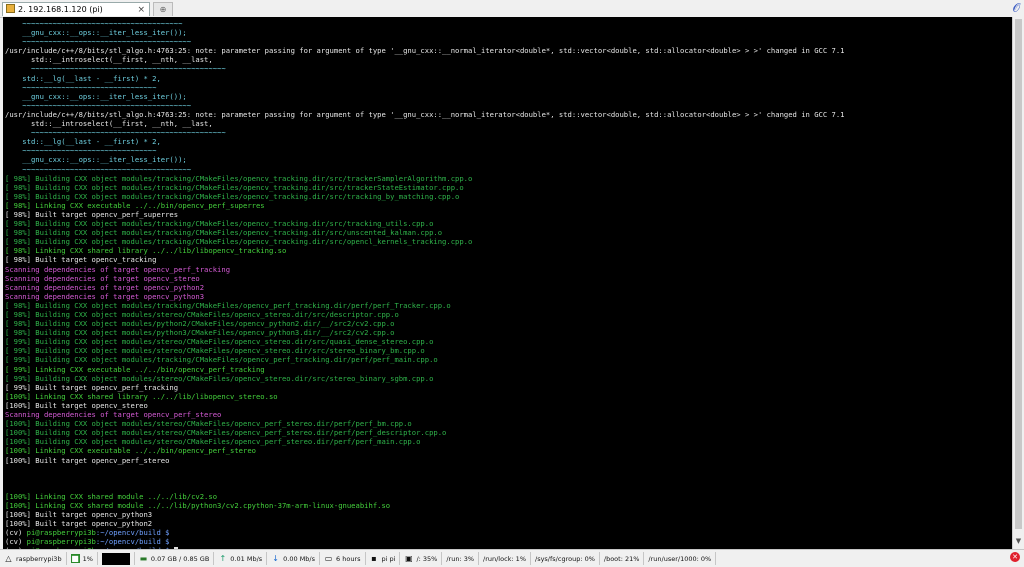 The height and width of the screenshot is (567, 1024). Describe the element at coordinates (246, 558) in the screenshot. I see `upload-value: 0.01 Mb/s` at that location.